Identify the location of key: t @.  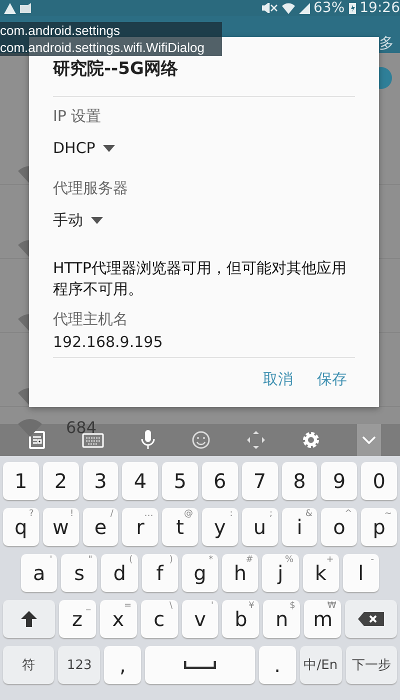
(180, 527).